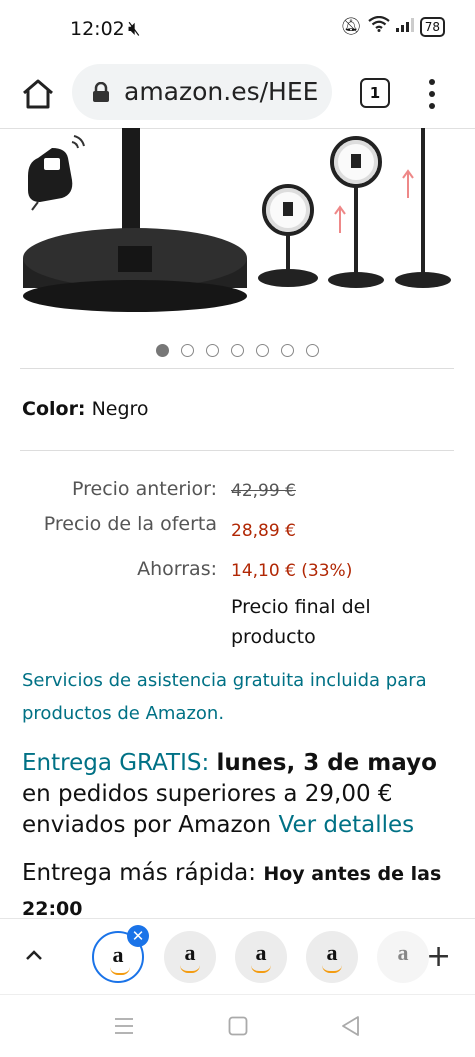 The height and width of the screenshot is (1057, 475). Describe the element at coordinates (54, 409) in the screenshot. I see `color-label: Color:` at that location.